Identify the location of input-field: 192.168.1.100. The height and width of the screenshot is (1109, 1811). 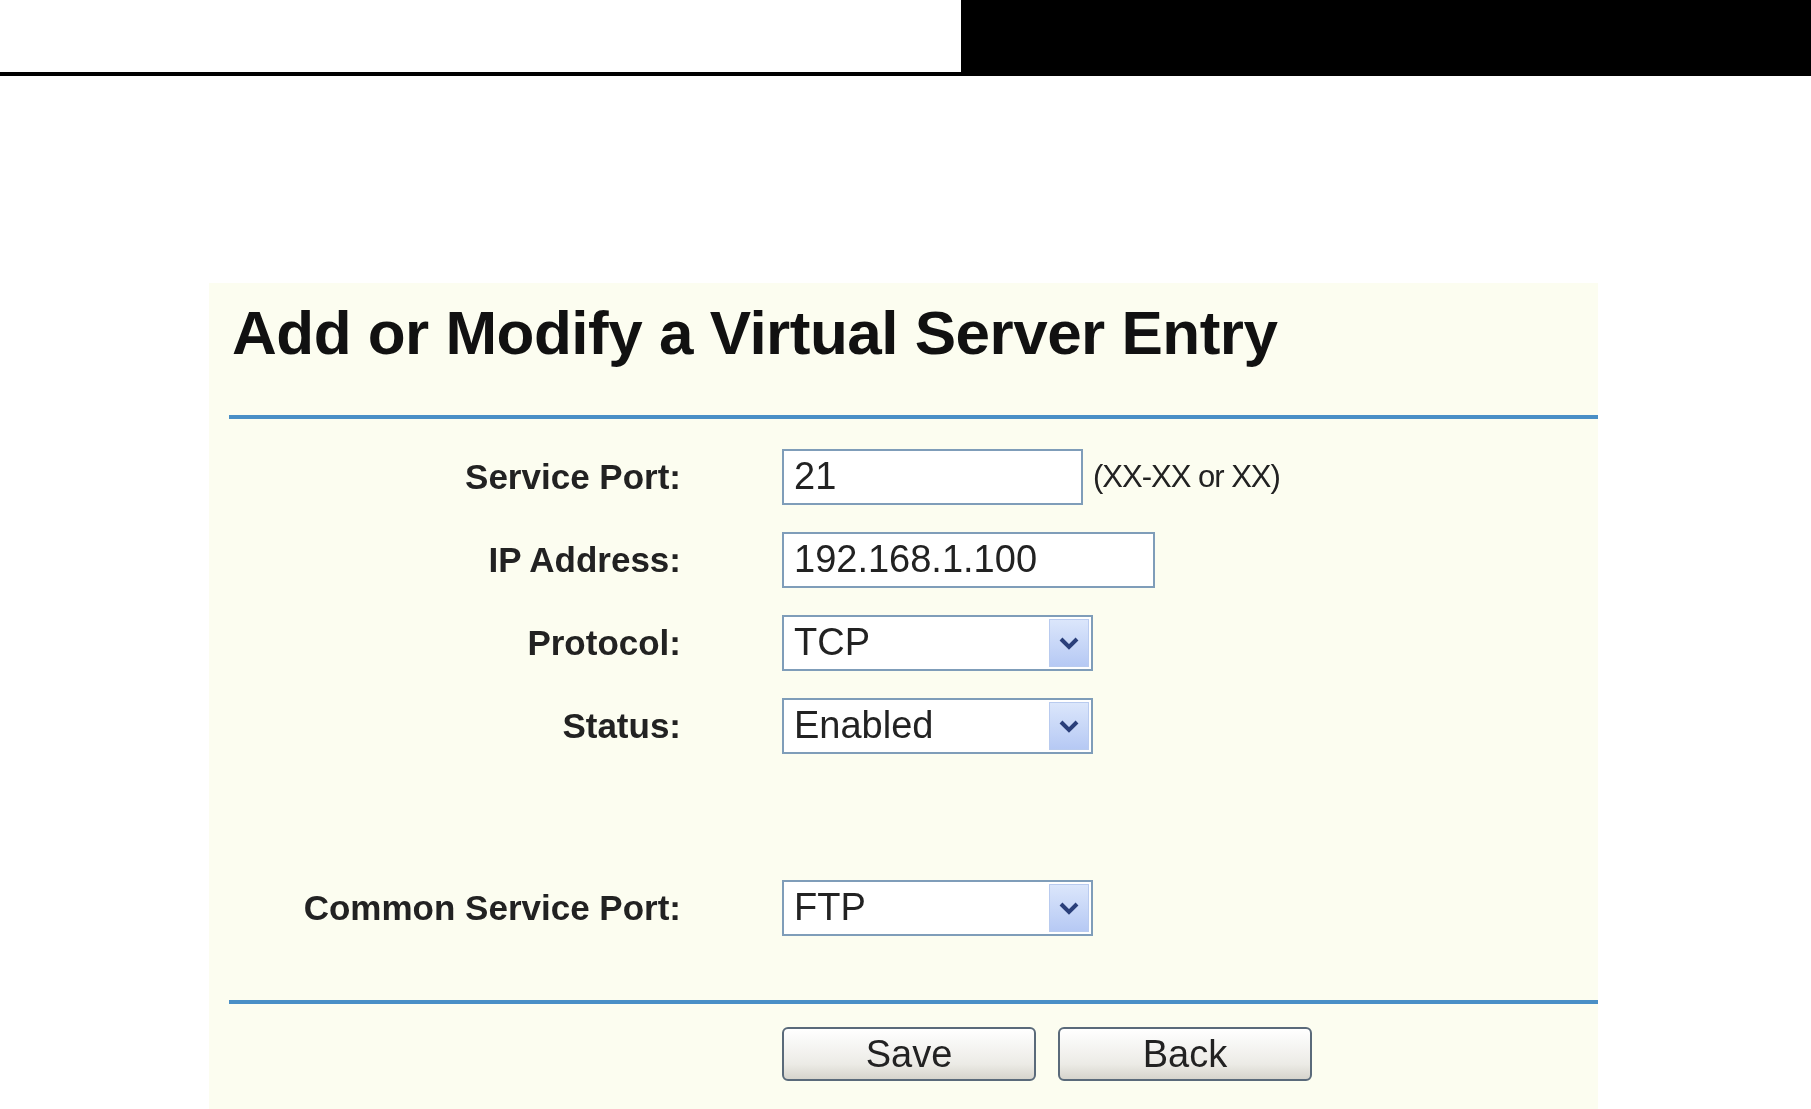
(968, 559).